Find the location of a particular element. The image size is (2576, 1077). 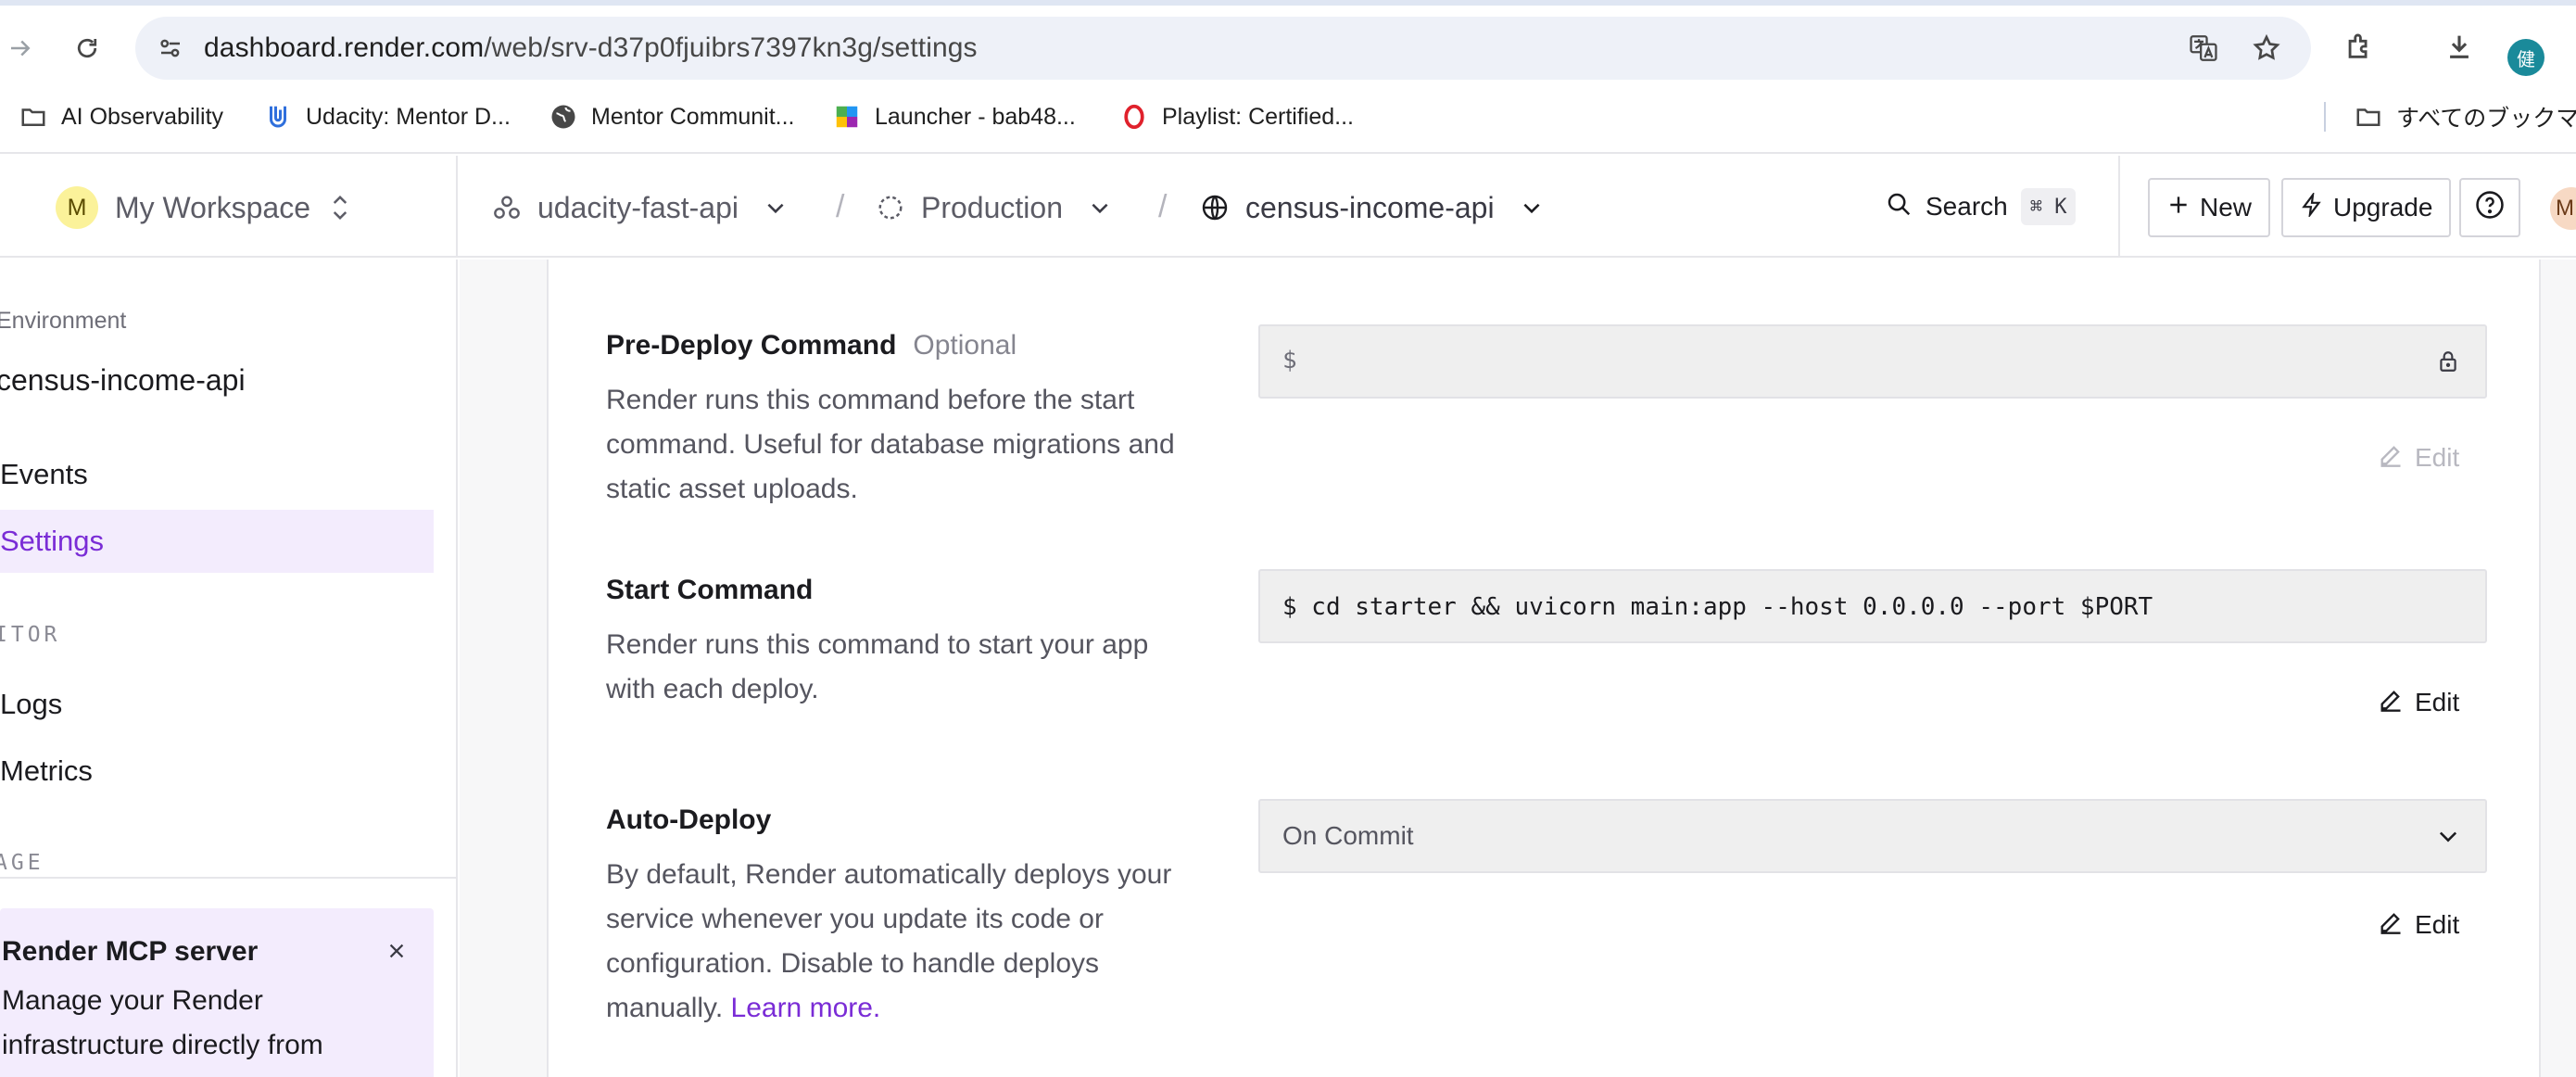

pre-deploy-edit-button: Edit is located at coordinates (2418, 457).